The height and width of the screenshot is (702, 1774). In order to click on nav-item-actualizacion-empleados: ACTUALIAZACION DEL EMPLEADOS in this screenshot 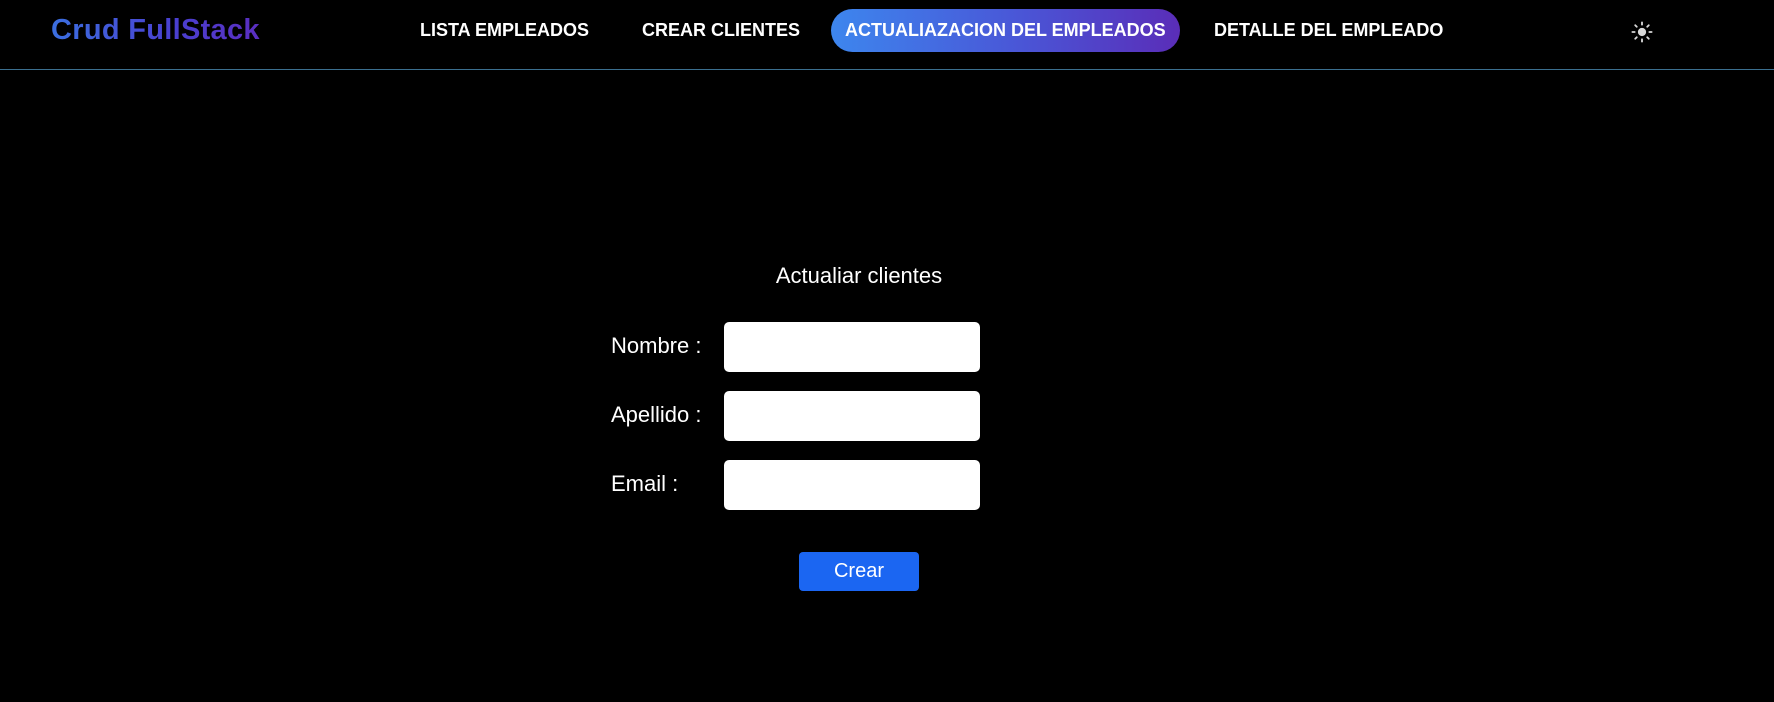, I will do `click(1005, 30)`.